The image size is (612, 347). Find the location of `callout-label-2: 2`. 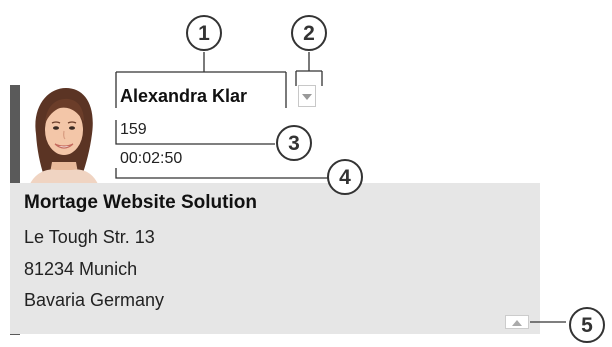

callout-label-2: 2 is located at coordinates (309, 33).